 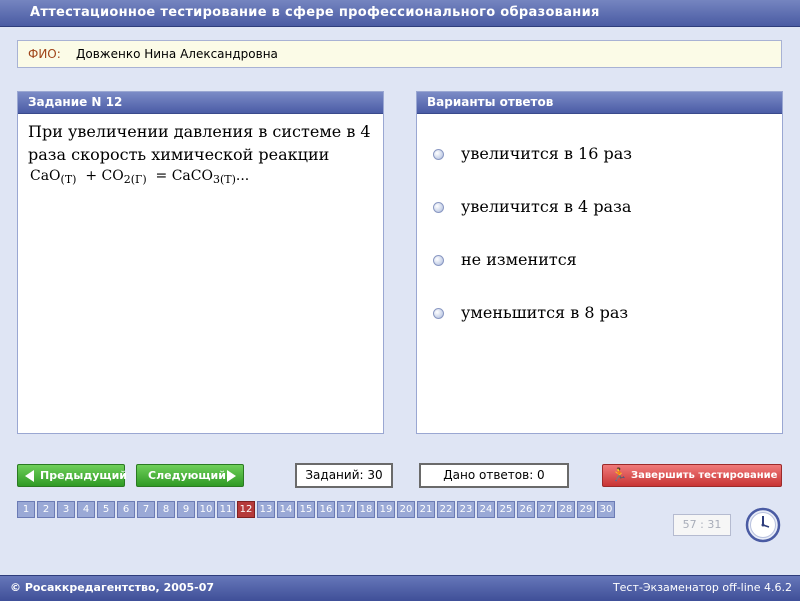 I want to click on answer-option-text: увеличится в 4 раза, so click(x=546, y=206).